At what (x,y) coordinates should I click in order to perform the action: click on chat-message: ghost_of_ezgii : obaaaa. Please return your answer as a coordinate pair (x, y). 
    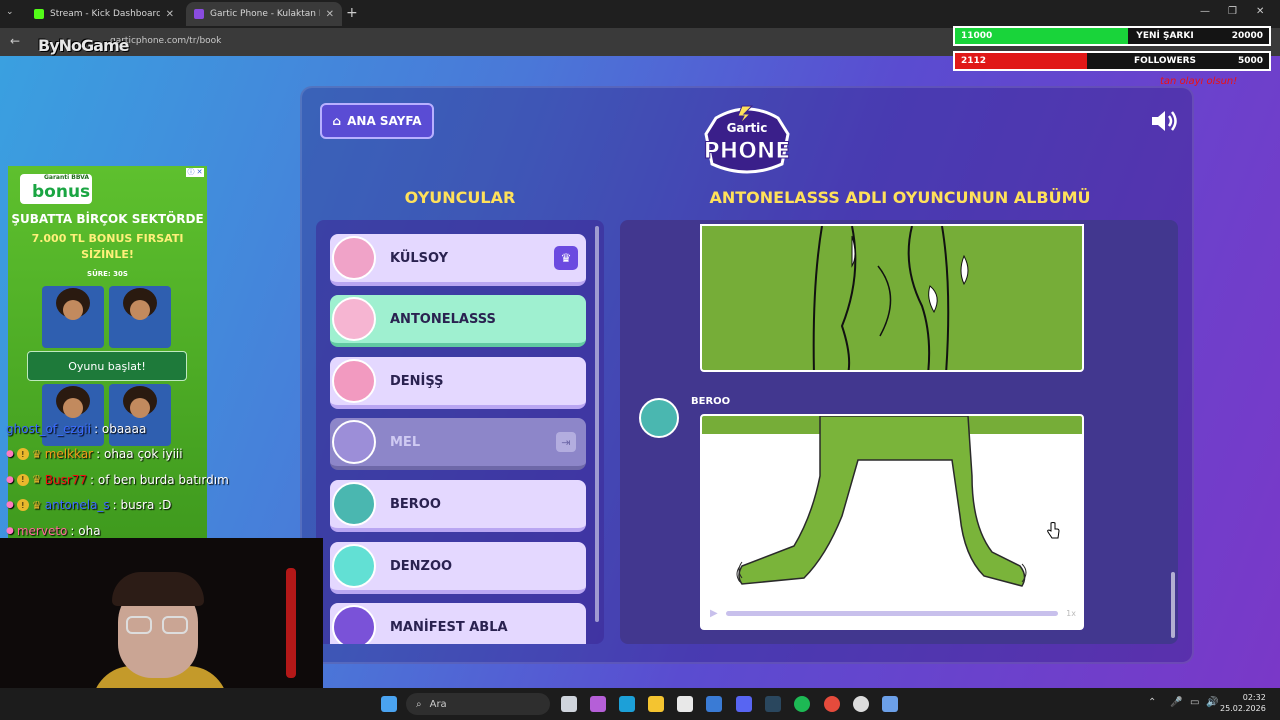
    Looking at the image, I should click on (131, 429).